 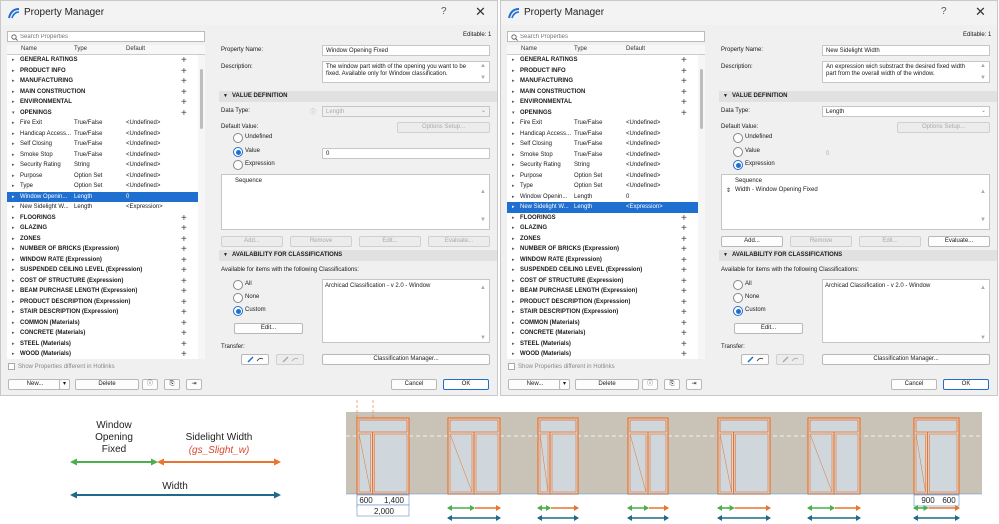 What do you see at coordinates (102, 102) in the screenshot?
I see `property-group-row: ▸ ENVIRONMENTAL +` at bounding box center [102, 102].